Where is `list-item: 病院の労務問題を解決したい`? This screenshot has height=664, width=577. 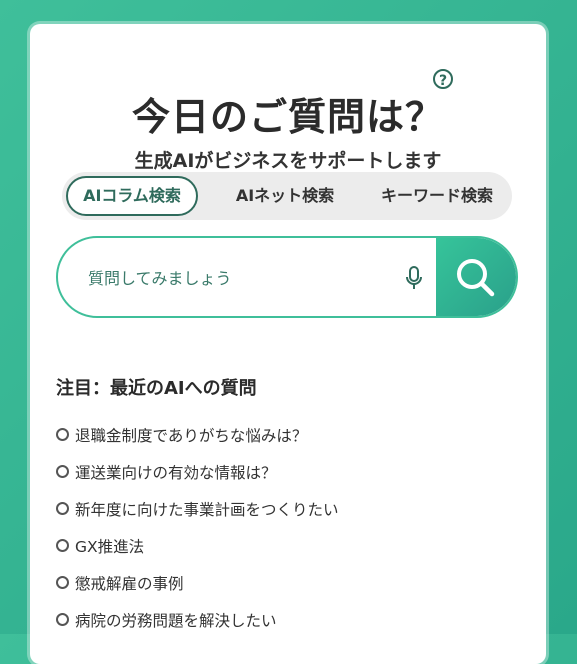
list-item: 病院の労務問題を解決したい is located at coordinates (197, 619).